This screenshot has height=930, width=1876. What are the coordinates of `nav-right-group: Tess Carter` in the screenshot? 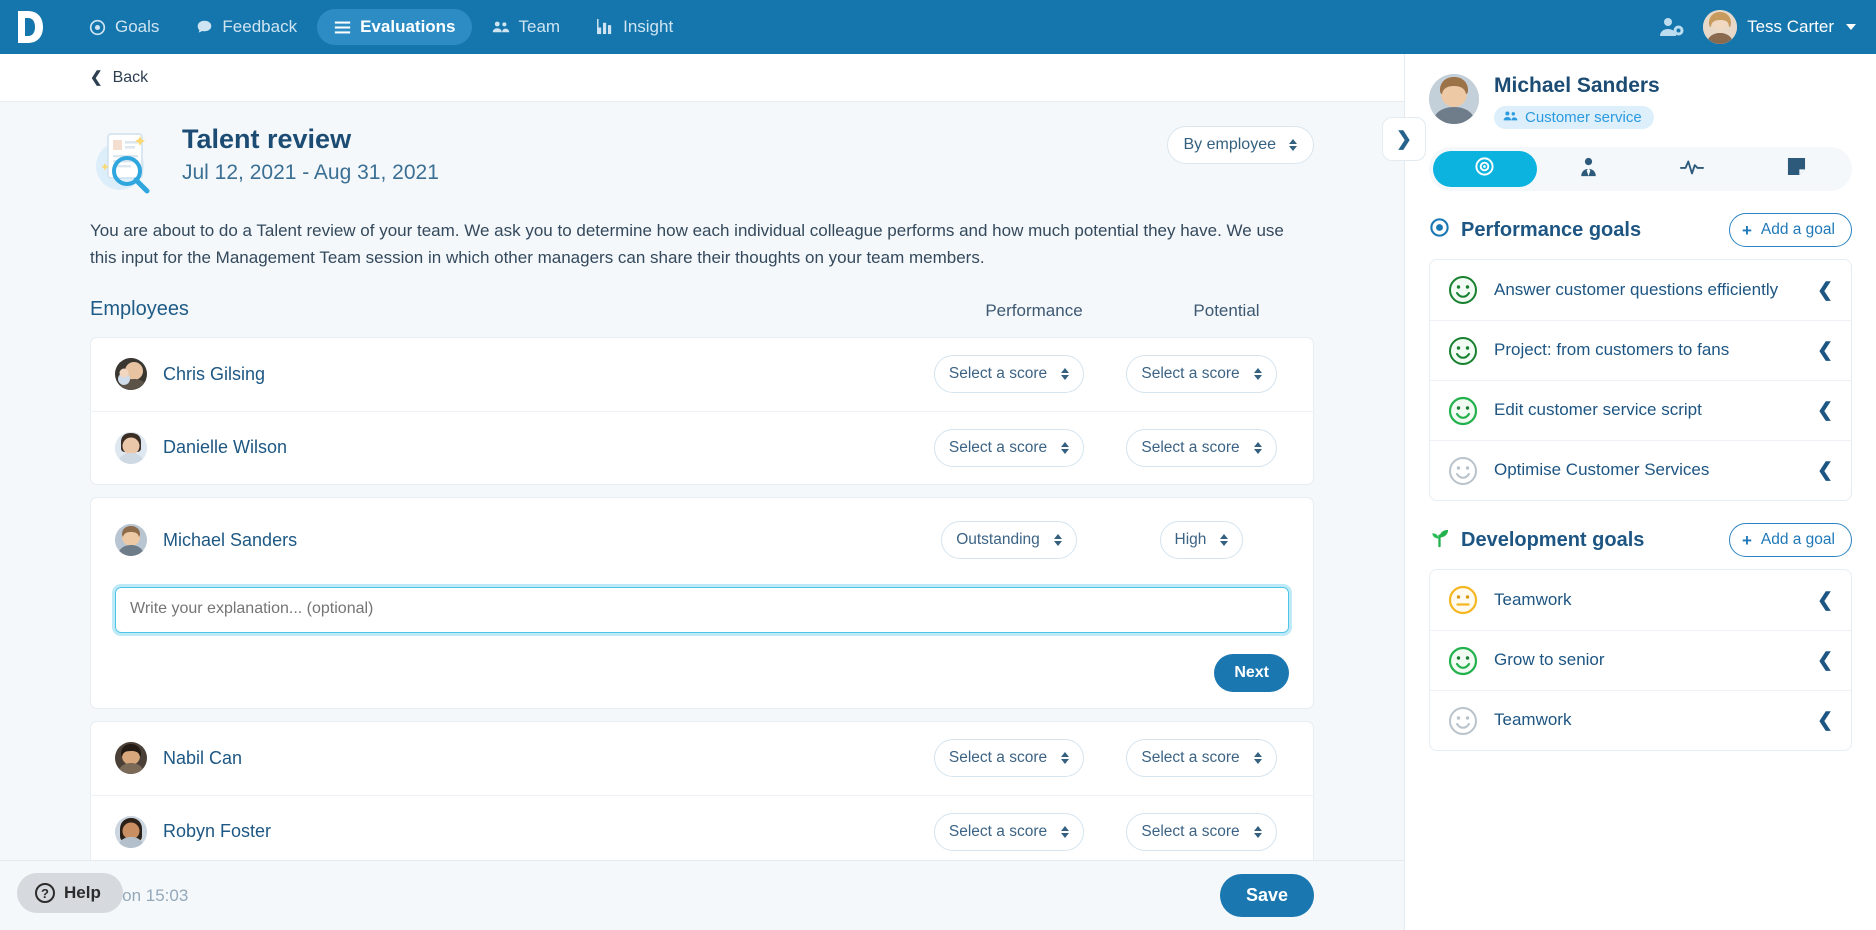 It's located at (1767, 27).